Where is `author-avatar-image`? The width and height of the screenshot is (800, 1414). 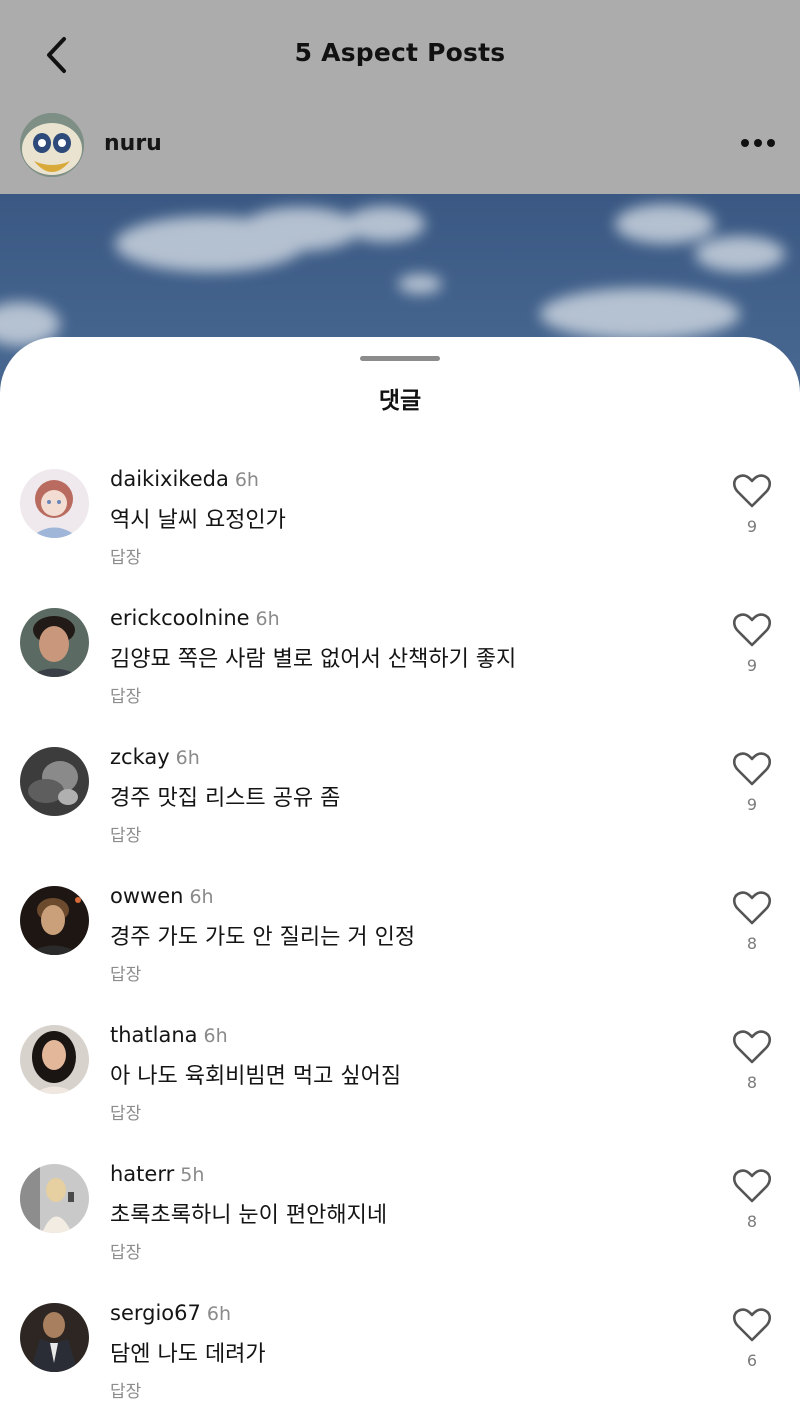 author-avatar-image is located at coordinates (52, 145).